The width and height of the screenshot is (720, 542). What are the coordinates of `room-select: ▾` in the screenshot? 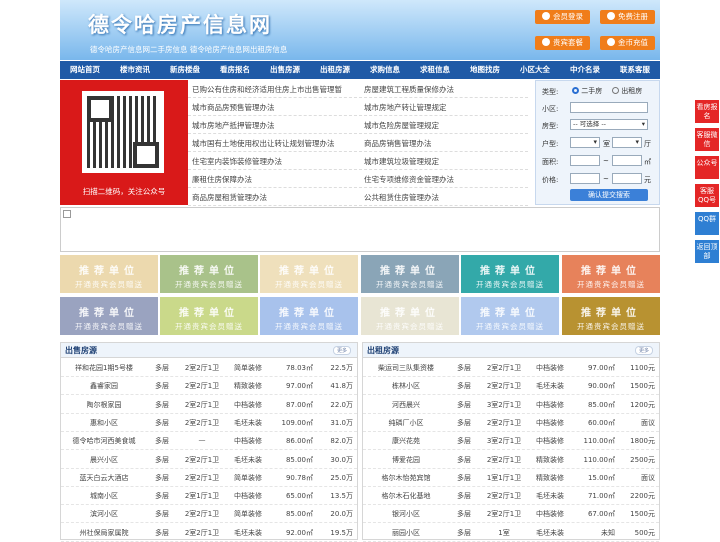 It's located at (585, 142).